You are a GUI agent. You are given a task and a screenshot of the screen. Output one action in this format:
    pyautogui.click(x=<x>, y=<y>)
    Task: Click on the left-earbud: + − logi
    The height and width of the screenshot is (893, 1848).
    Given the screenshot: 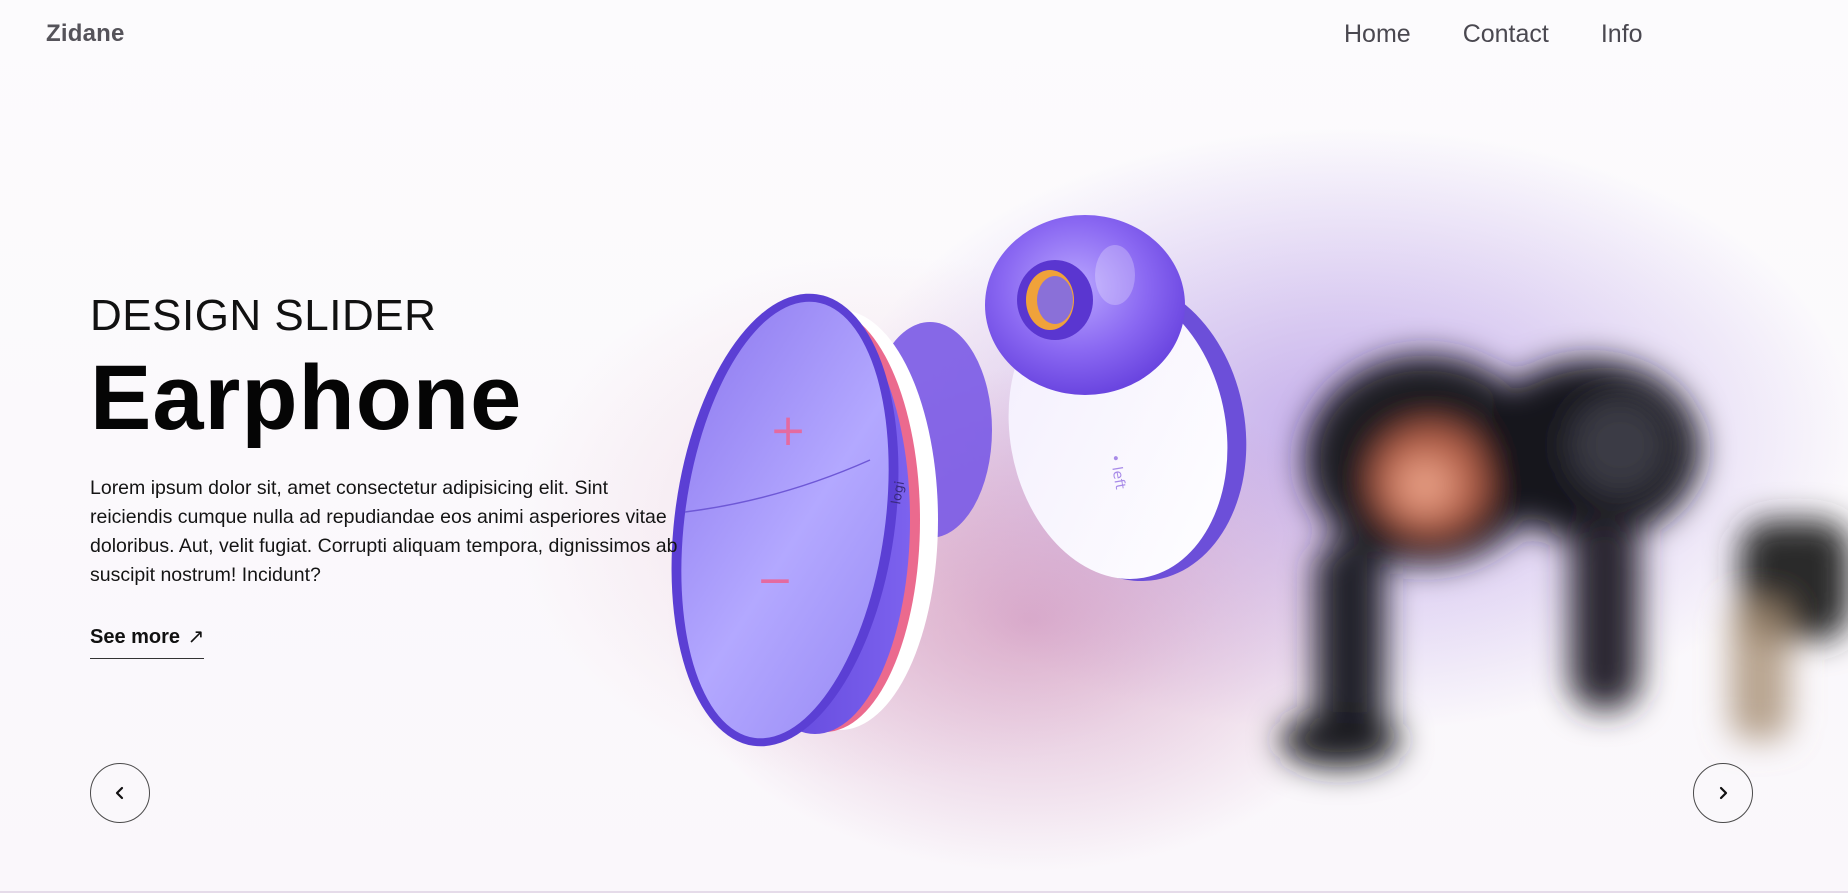 What is the action you would take?
    pyautogui.click(x=831, y=520)
    